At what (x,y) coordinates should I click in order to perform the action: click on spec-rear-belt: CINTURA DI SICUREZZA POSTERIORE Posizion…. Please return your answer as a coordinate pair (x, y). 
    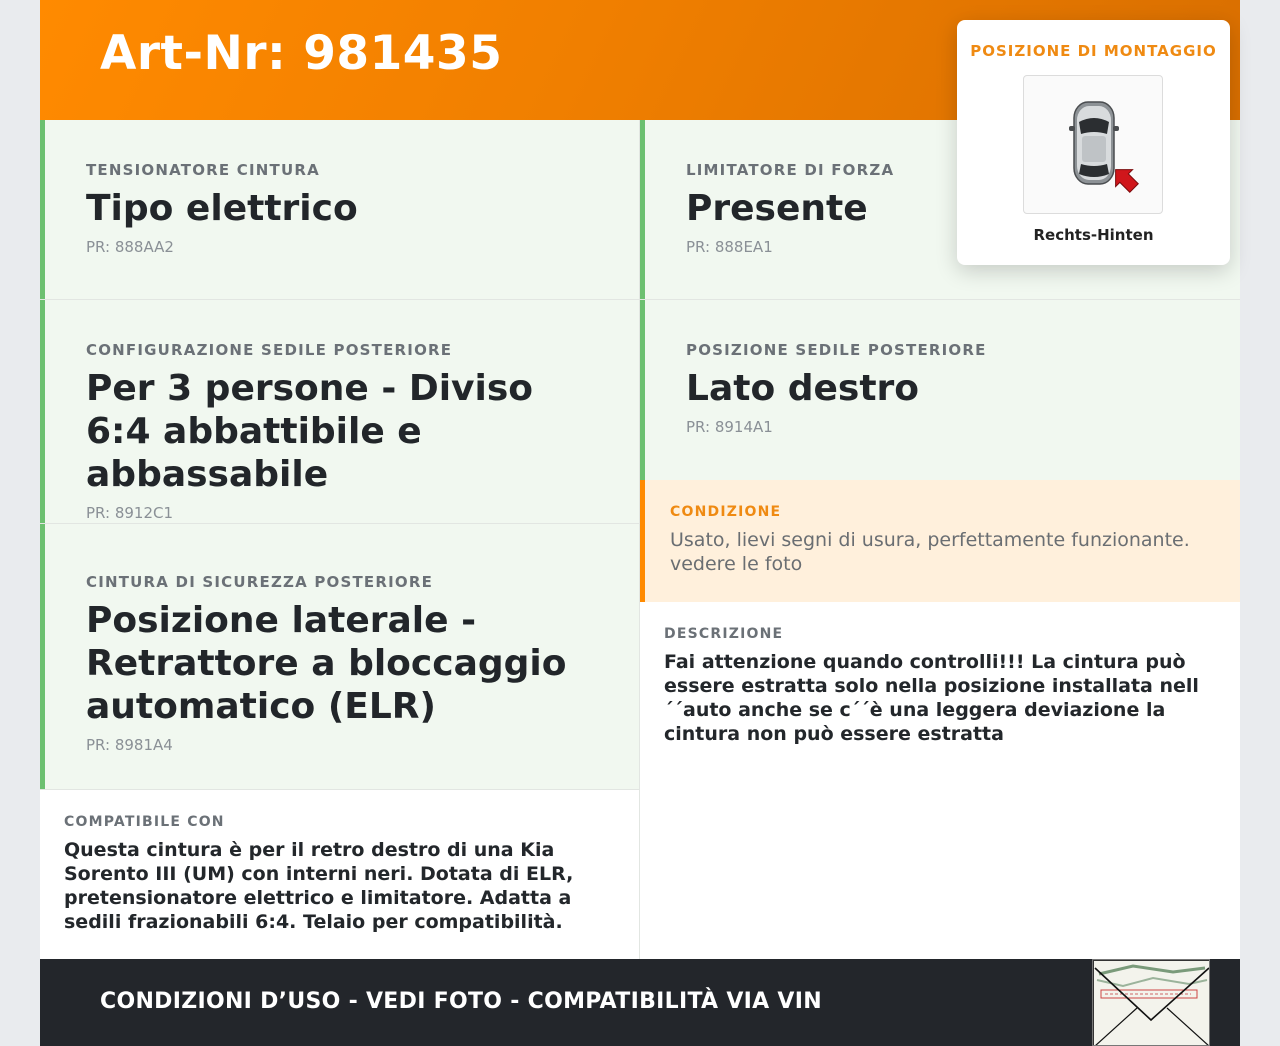
    Looking at the image, I should click on (340, 657).